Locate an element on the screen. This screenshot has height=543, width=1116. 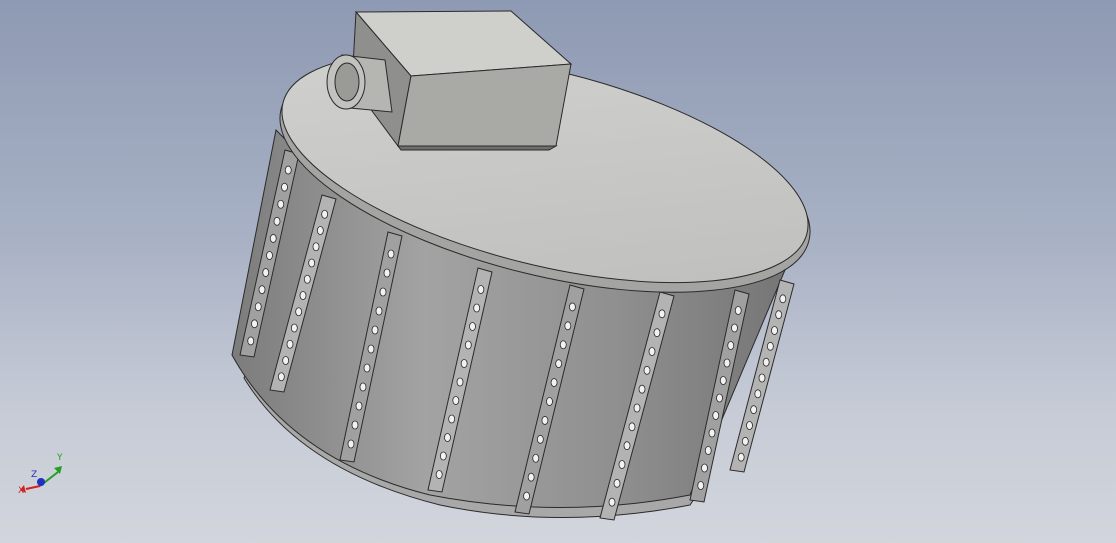
z-axis-indicator is located at coordinates (41, 482).